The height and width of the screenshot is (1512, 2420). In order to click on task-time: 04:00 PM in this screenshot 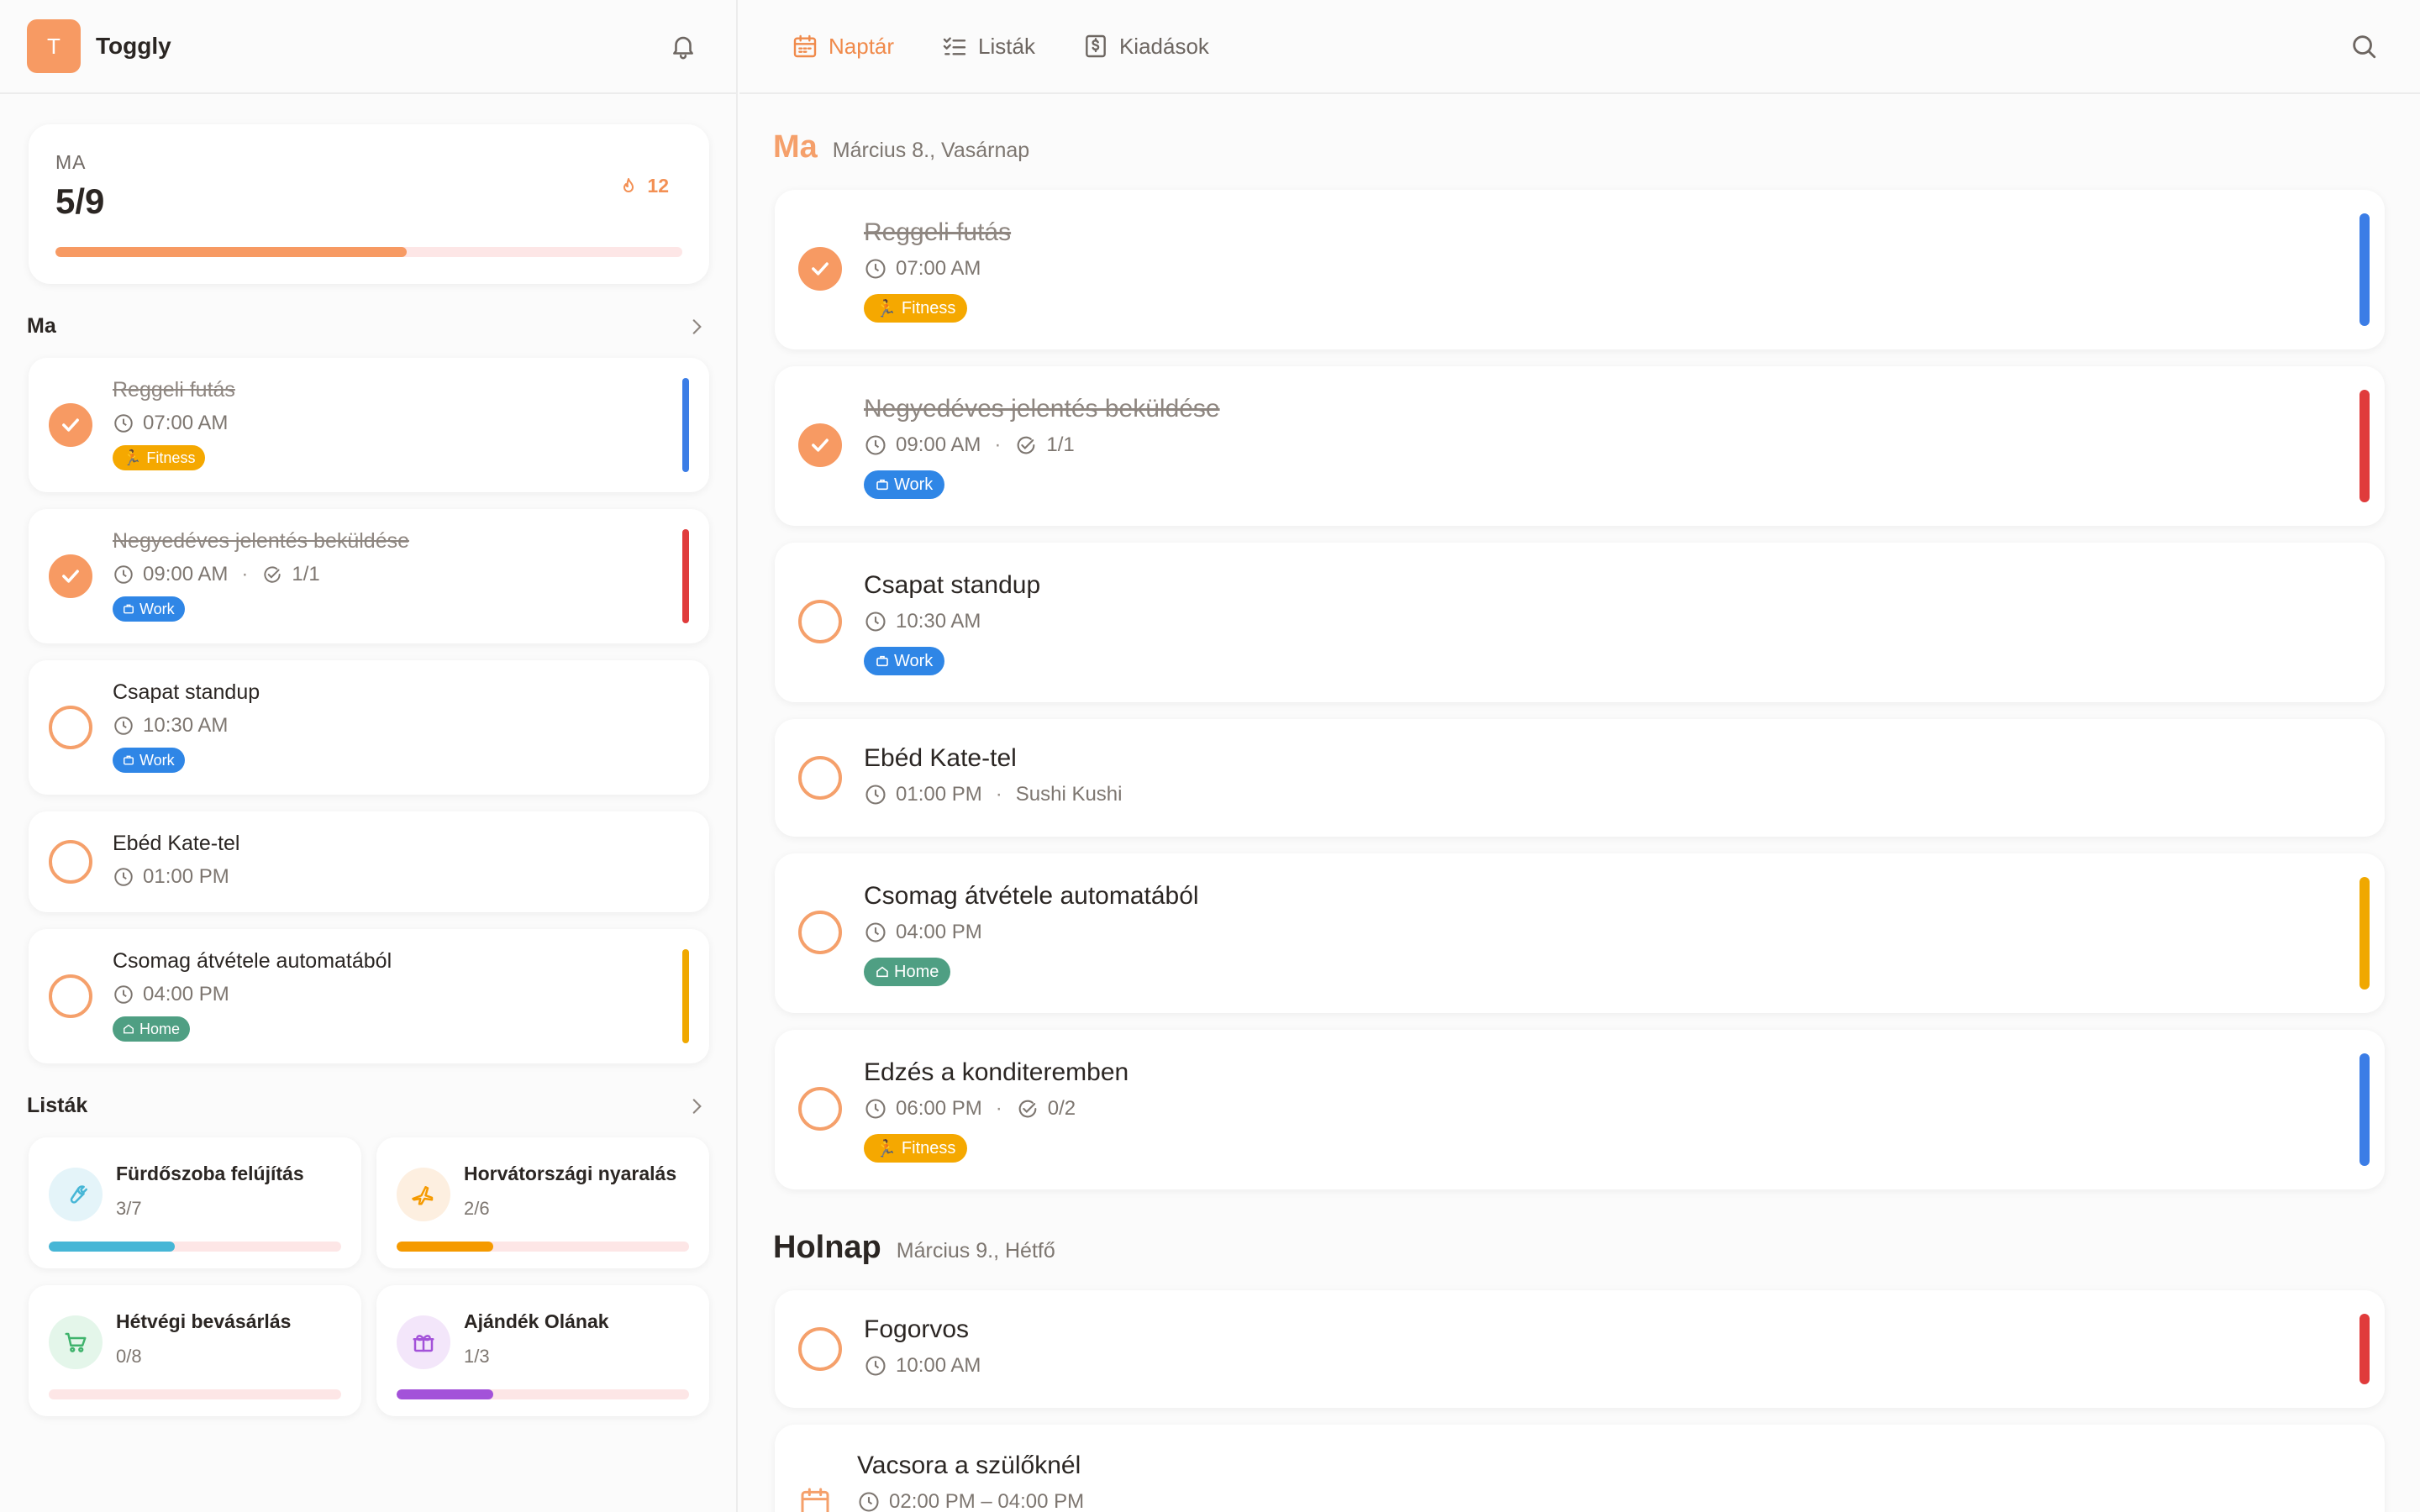, I will do `click(939, 932)`.